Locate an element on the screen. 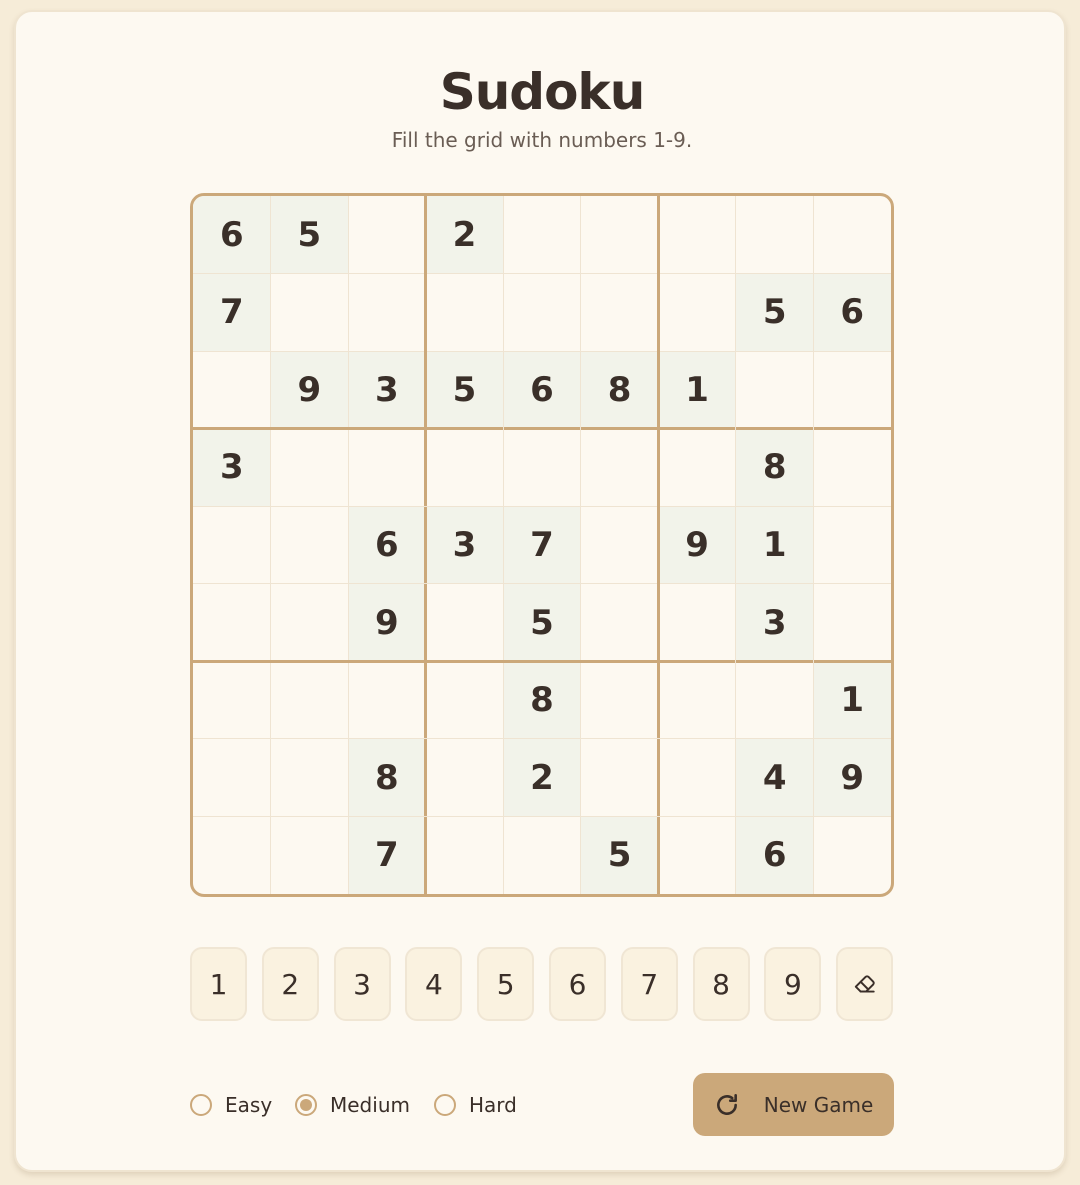  sudoku-cell-r8c9: 9 is located at coordinates (852, 777).